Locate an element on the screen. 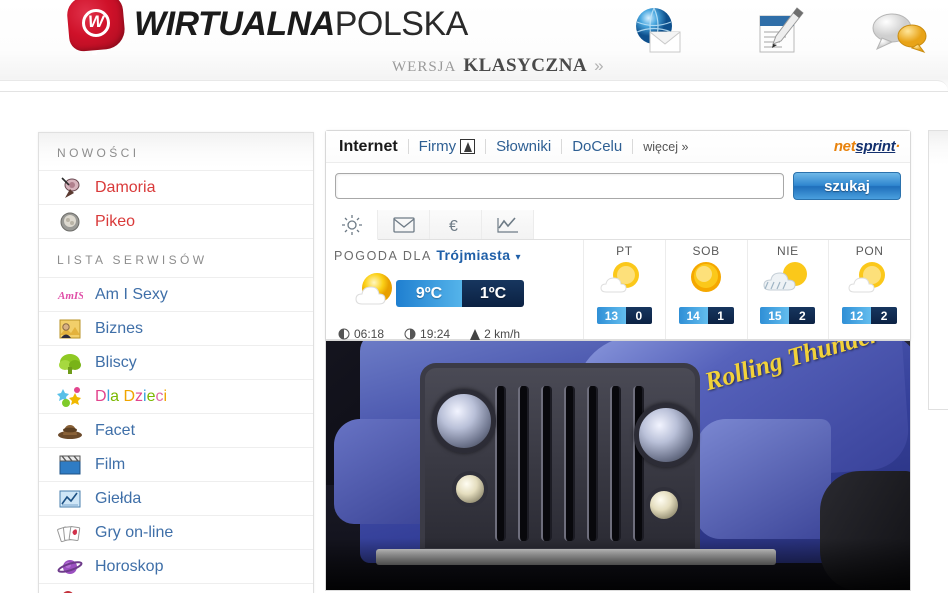  sidebar-item-damoria: Damoria is located at coordinates (176, 187).